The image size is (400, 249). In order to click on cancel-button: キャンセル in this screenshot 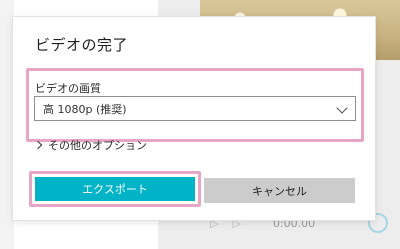, I will do `click(279, 190)`.